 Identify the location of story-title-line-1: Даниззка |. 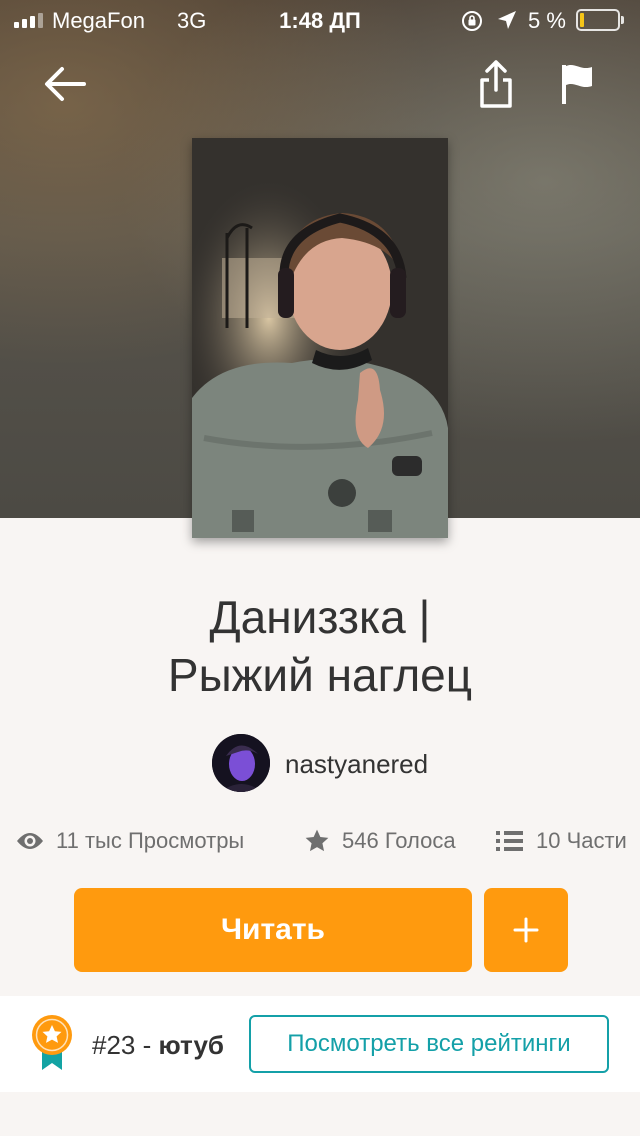
(320, 617).